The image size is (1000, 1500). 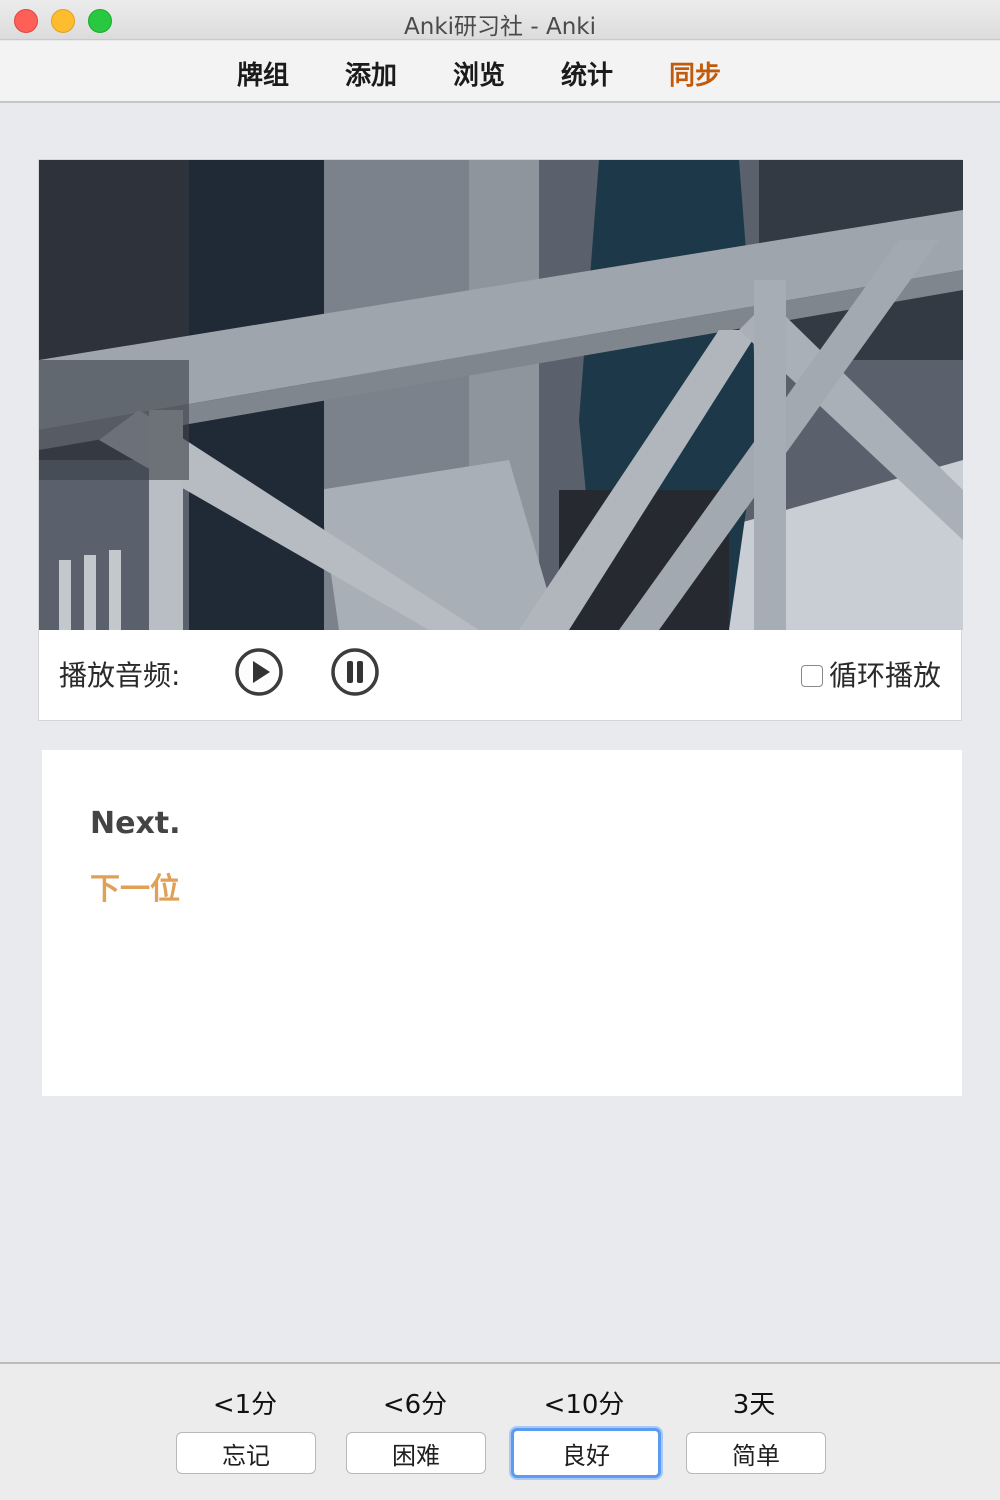 I want to click on play-icon, so click(x=259, y=672).